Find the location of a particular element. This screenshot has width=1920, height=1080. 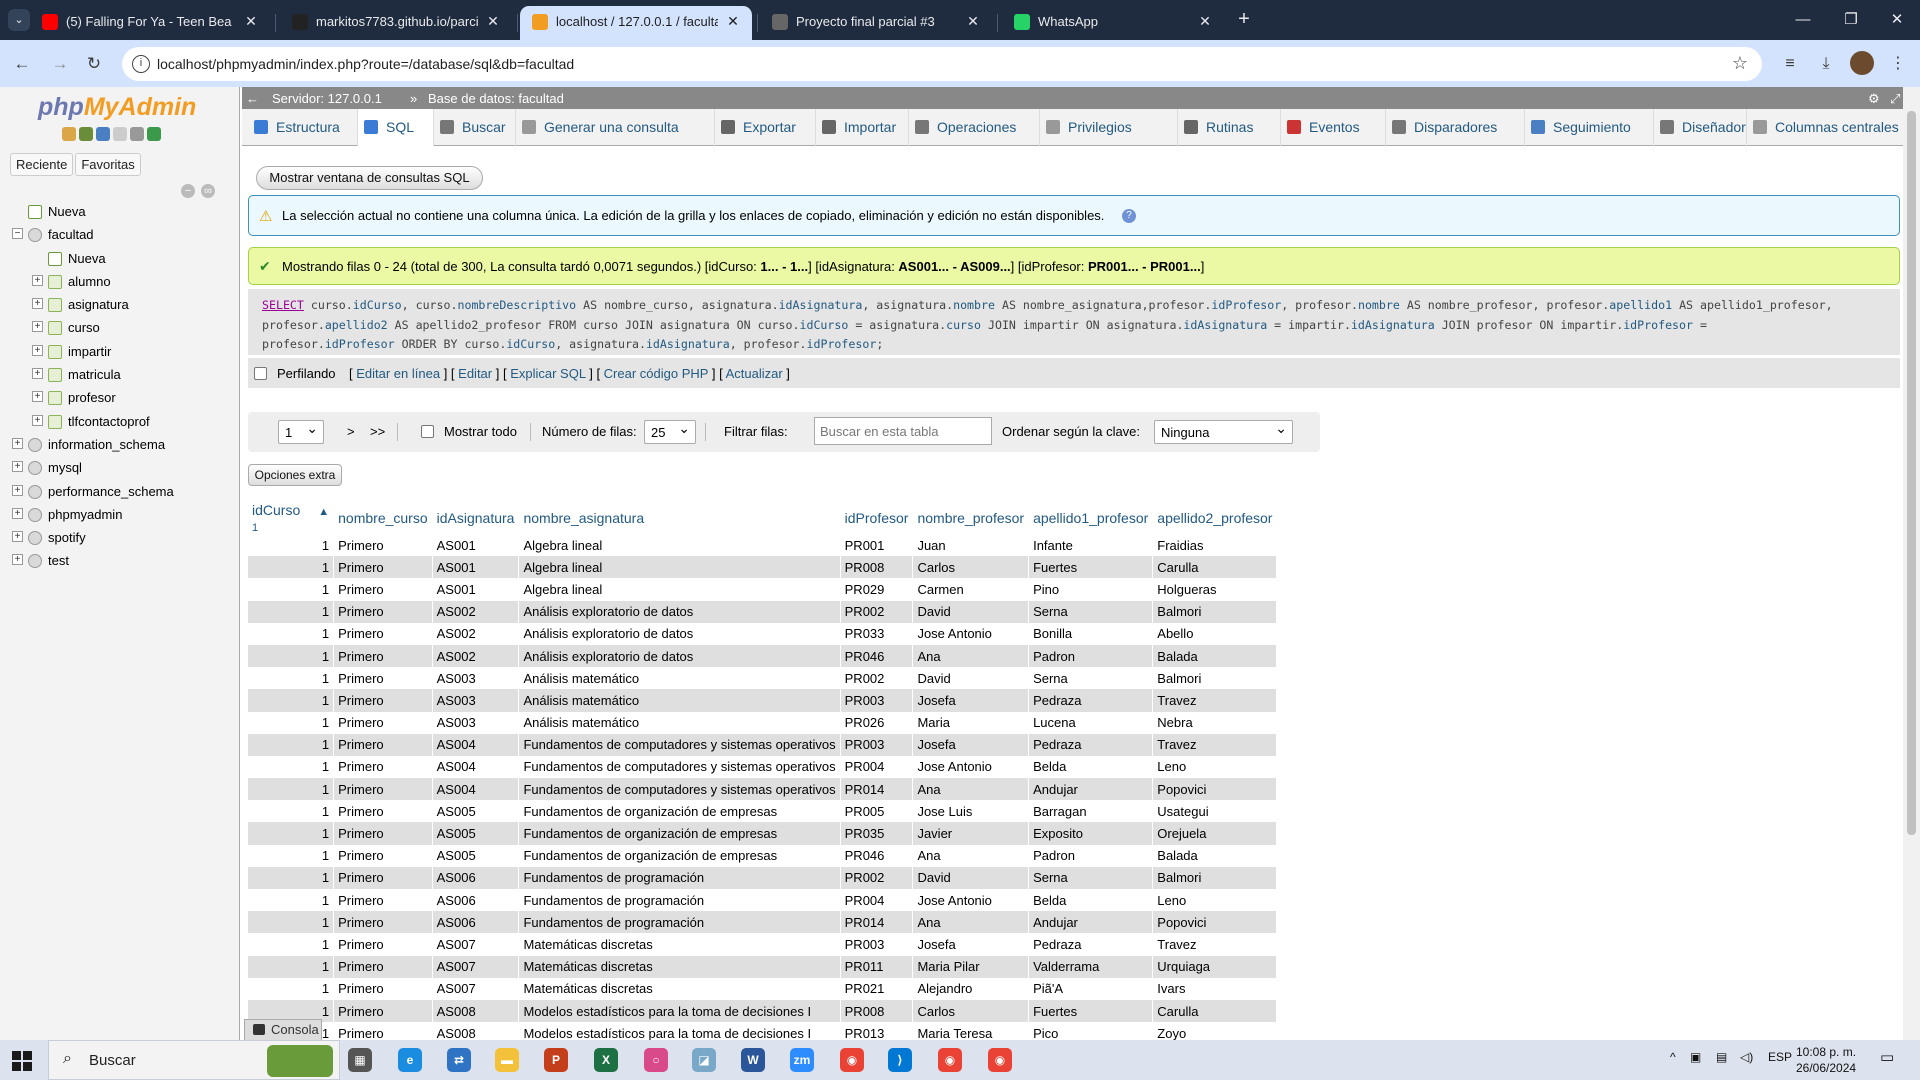

column-header-label: idCurso is located at coordinates (276, 510).